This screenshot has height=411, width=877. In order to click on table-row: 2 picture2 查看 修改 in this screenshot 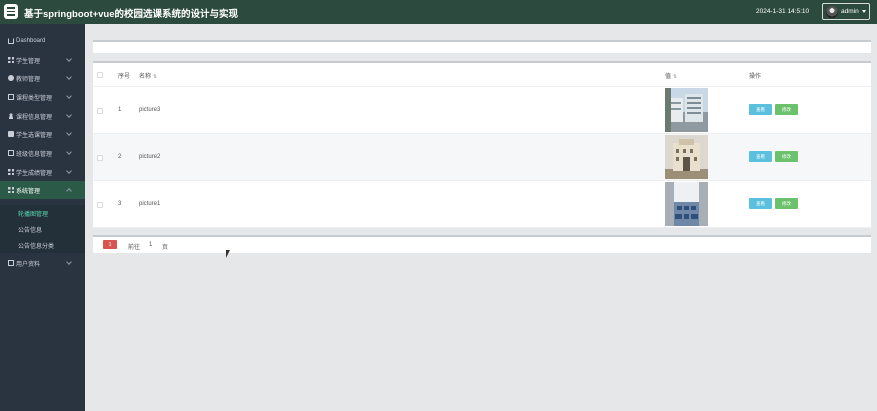, I will do `click(482, 157)`.